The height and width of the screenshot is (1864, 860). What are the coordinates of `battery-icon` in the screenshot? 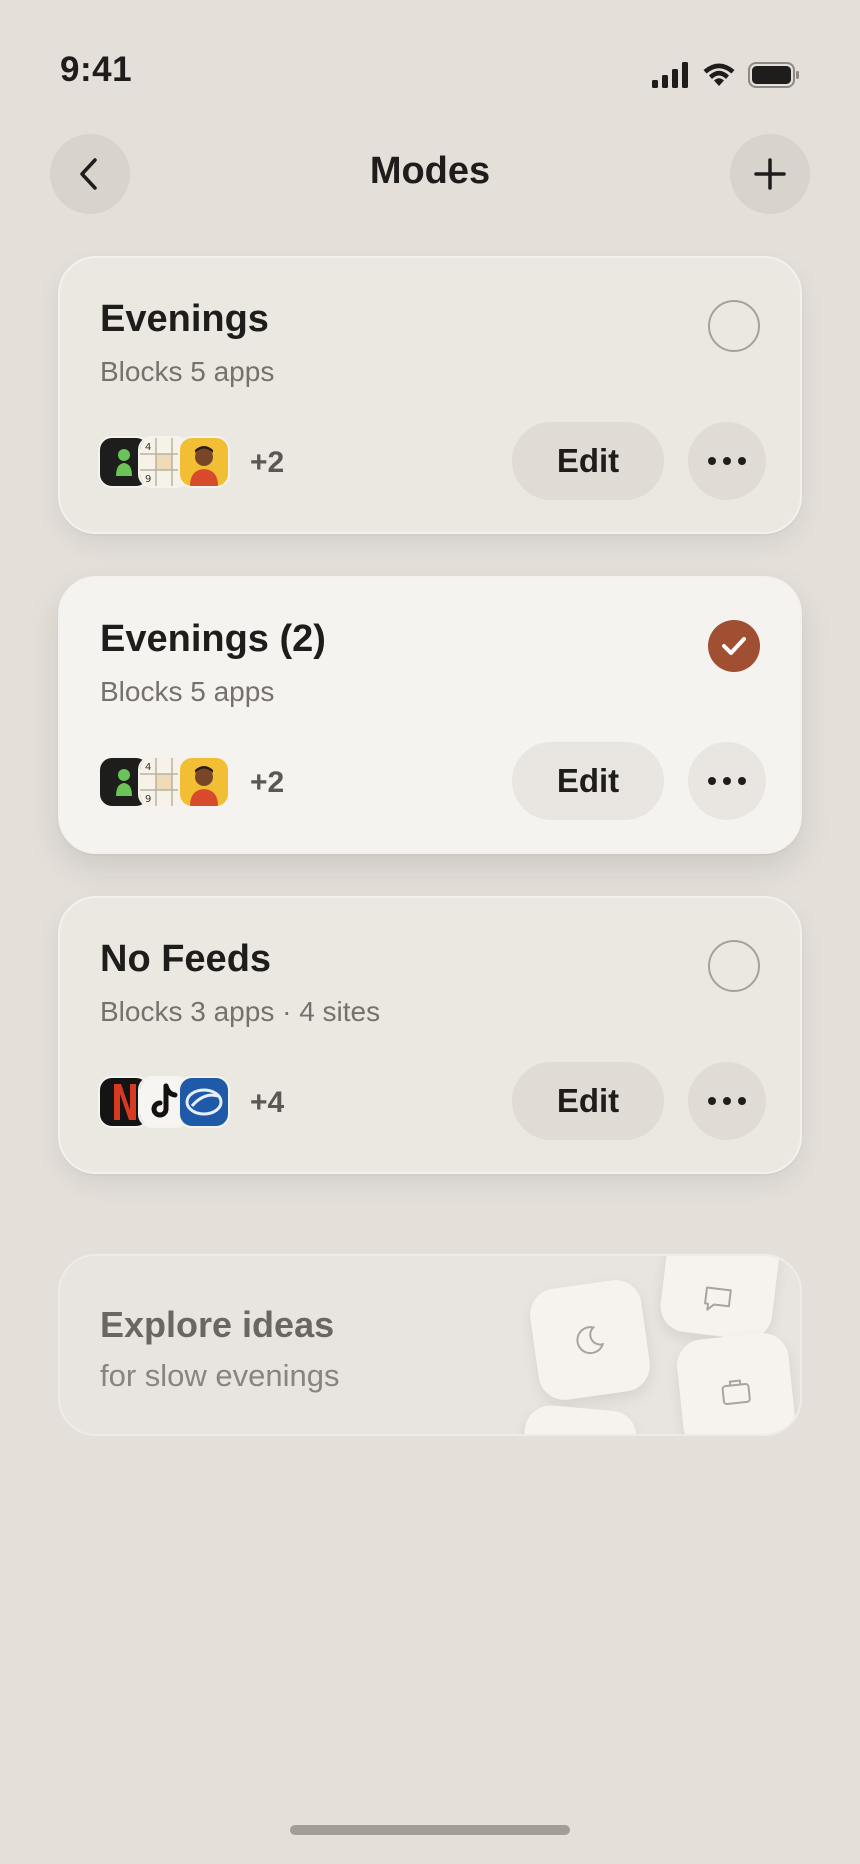 It's located at (773, 75).